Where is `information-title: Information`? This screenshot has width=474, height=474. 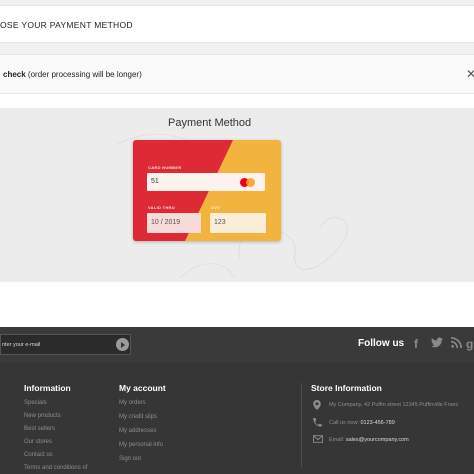 information-title: Information is located at coordinates (47, 388).